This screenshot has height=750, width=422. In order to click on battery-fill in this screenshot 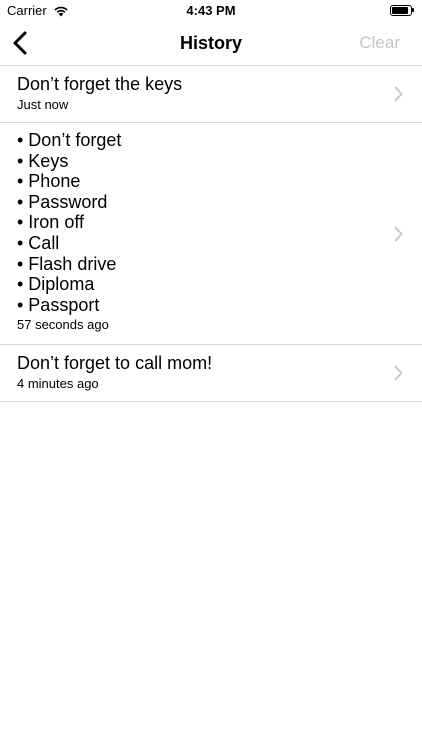, I will do `click(400, 10)`.